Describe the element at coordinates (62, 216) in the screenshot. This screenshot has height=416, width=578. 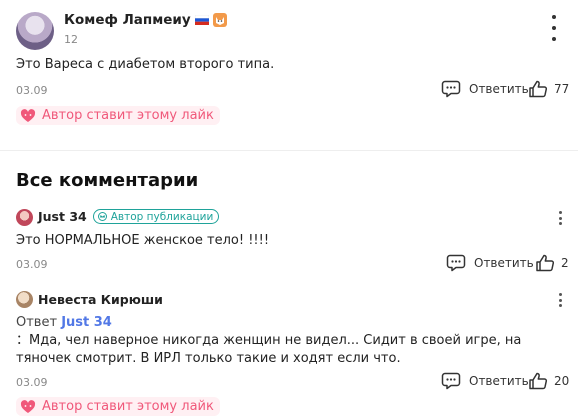
I see `username: Just 34` at that location.